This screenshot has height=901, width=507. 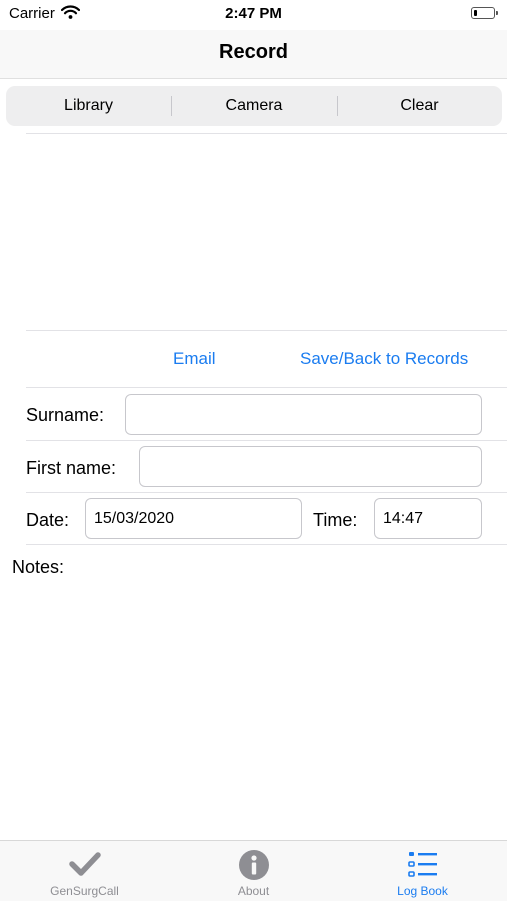 What do you see at coordinates (428, 518) in the screenshot?
I see `time-field` at bounding box center [428, 518].